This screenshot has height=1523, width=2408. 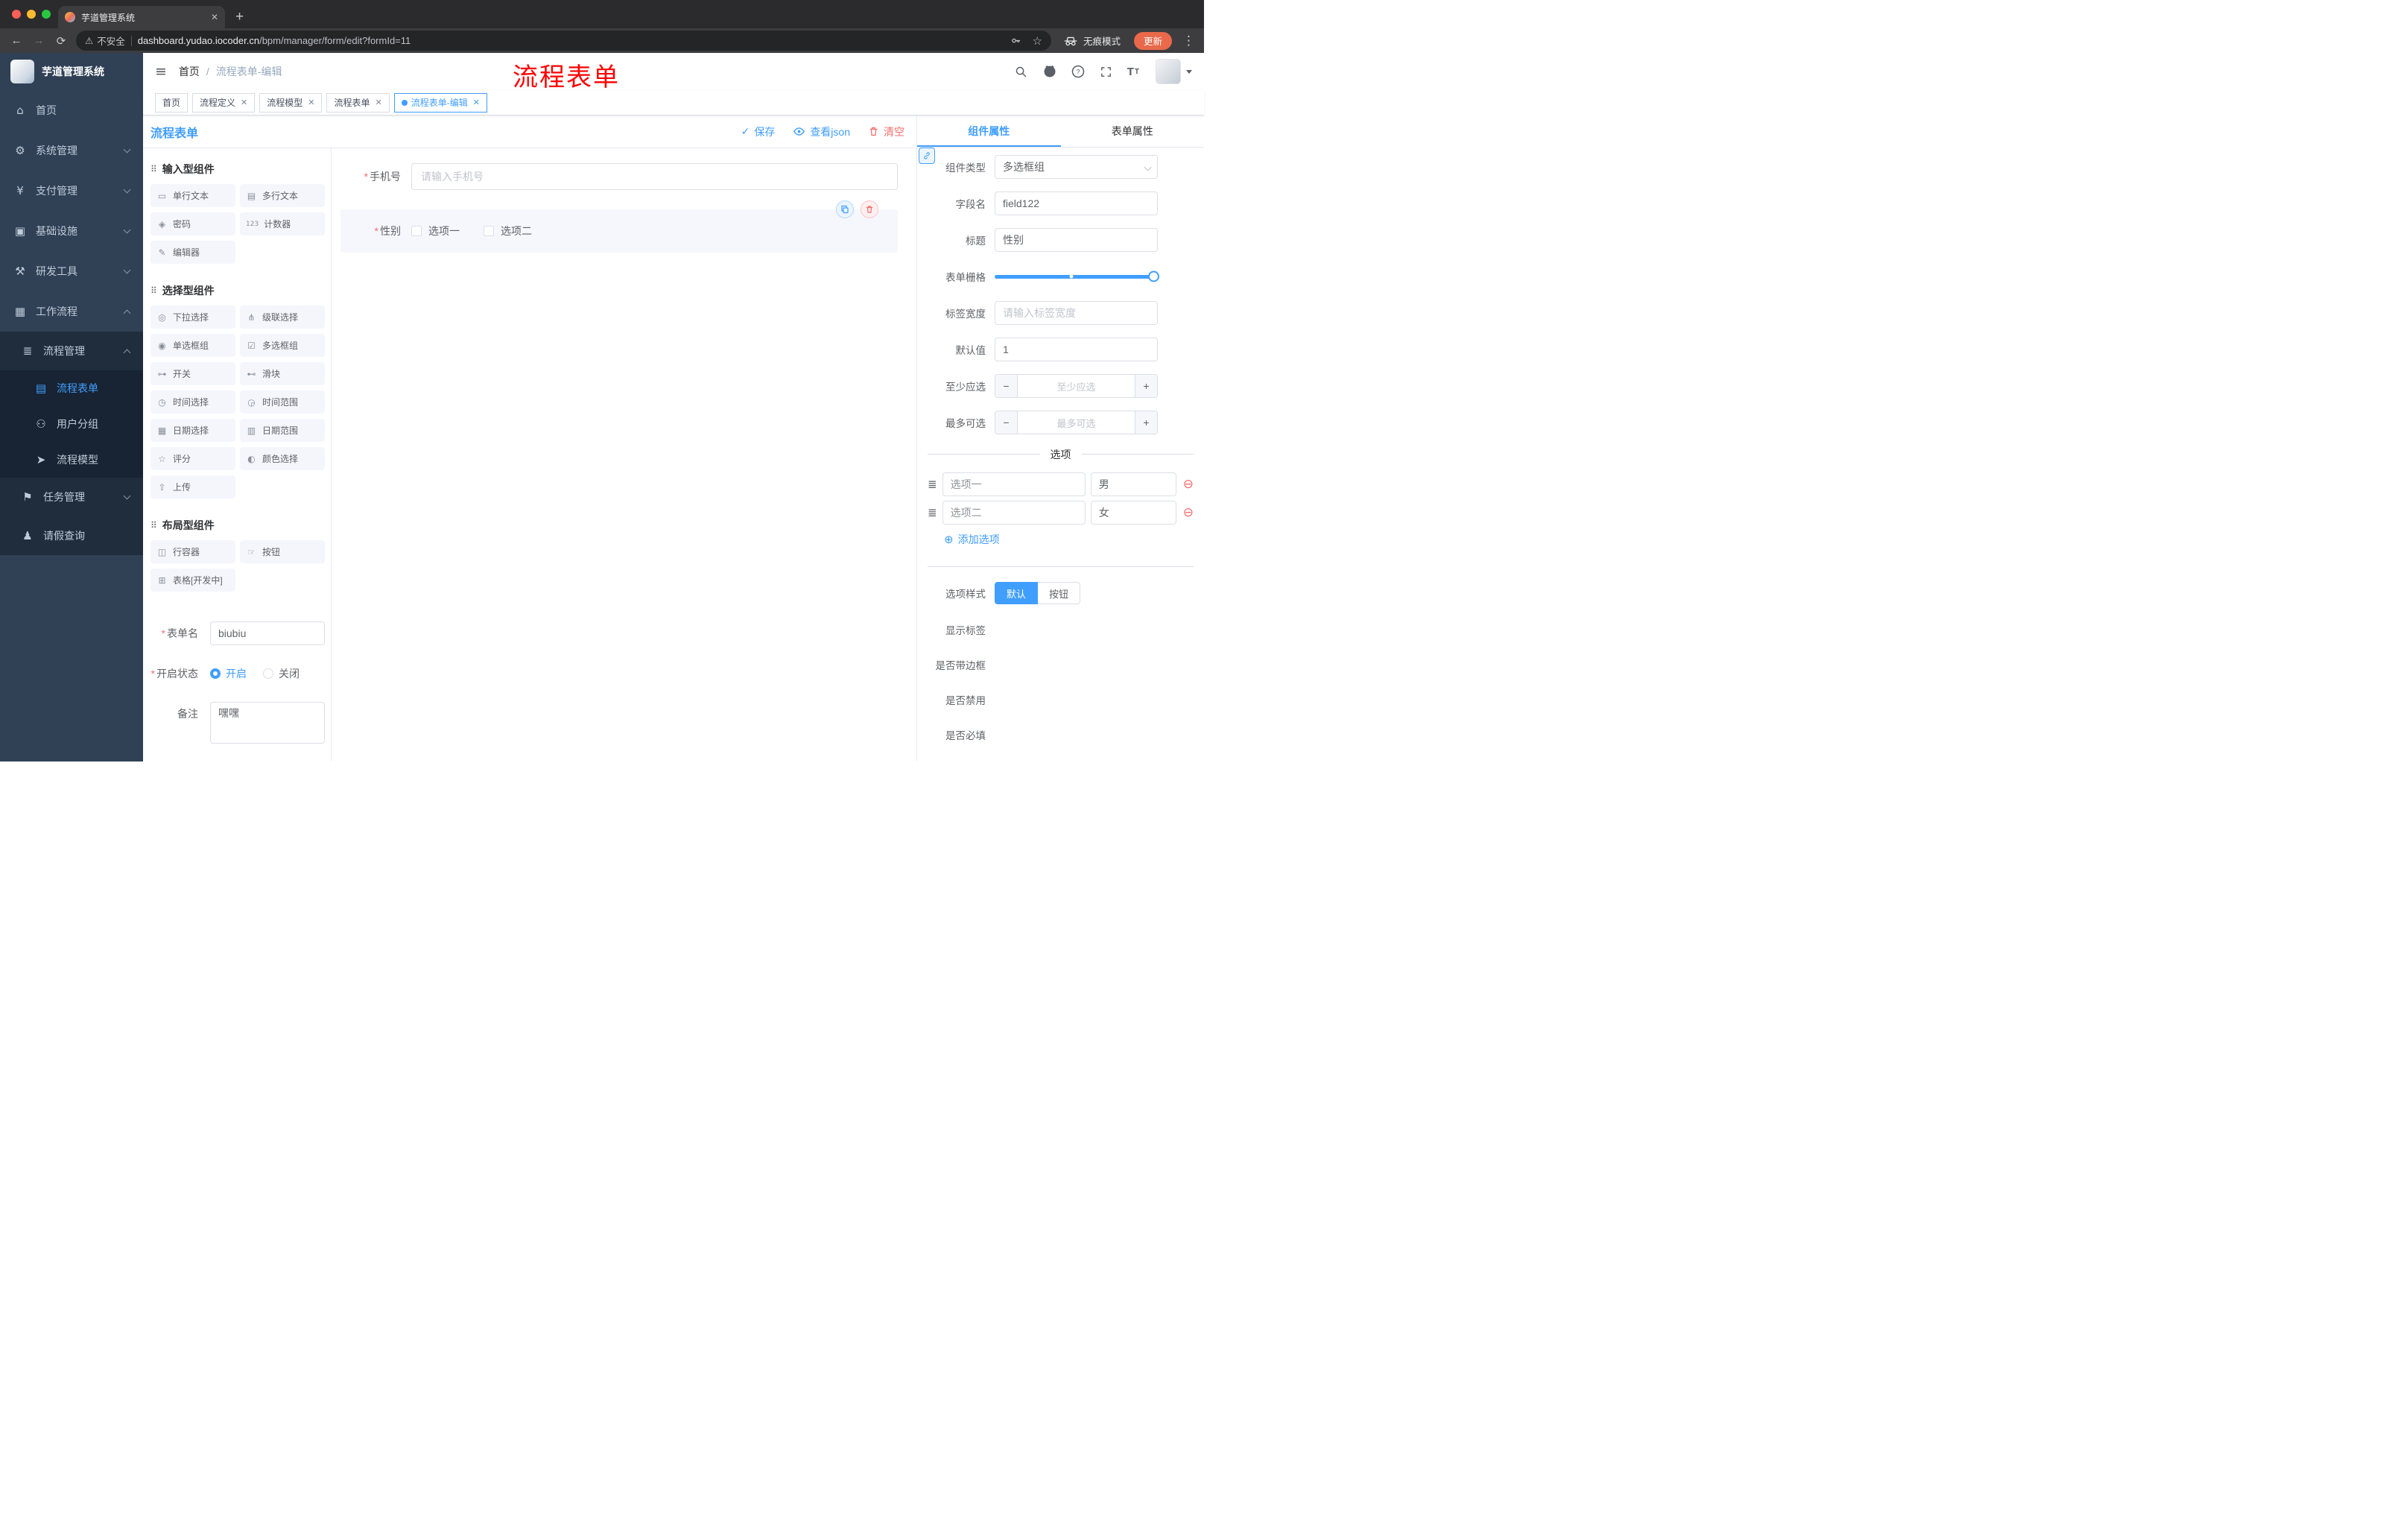 What do you see at coordinates (282, 195) in the screenshot?
I see `palette-item-textarea: ▤ 多行文本` at bounding box center [282, 195].